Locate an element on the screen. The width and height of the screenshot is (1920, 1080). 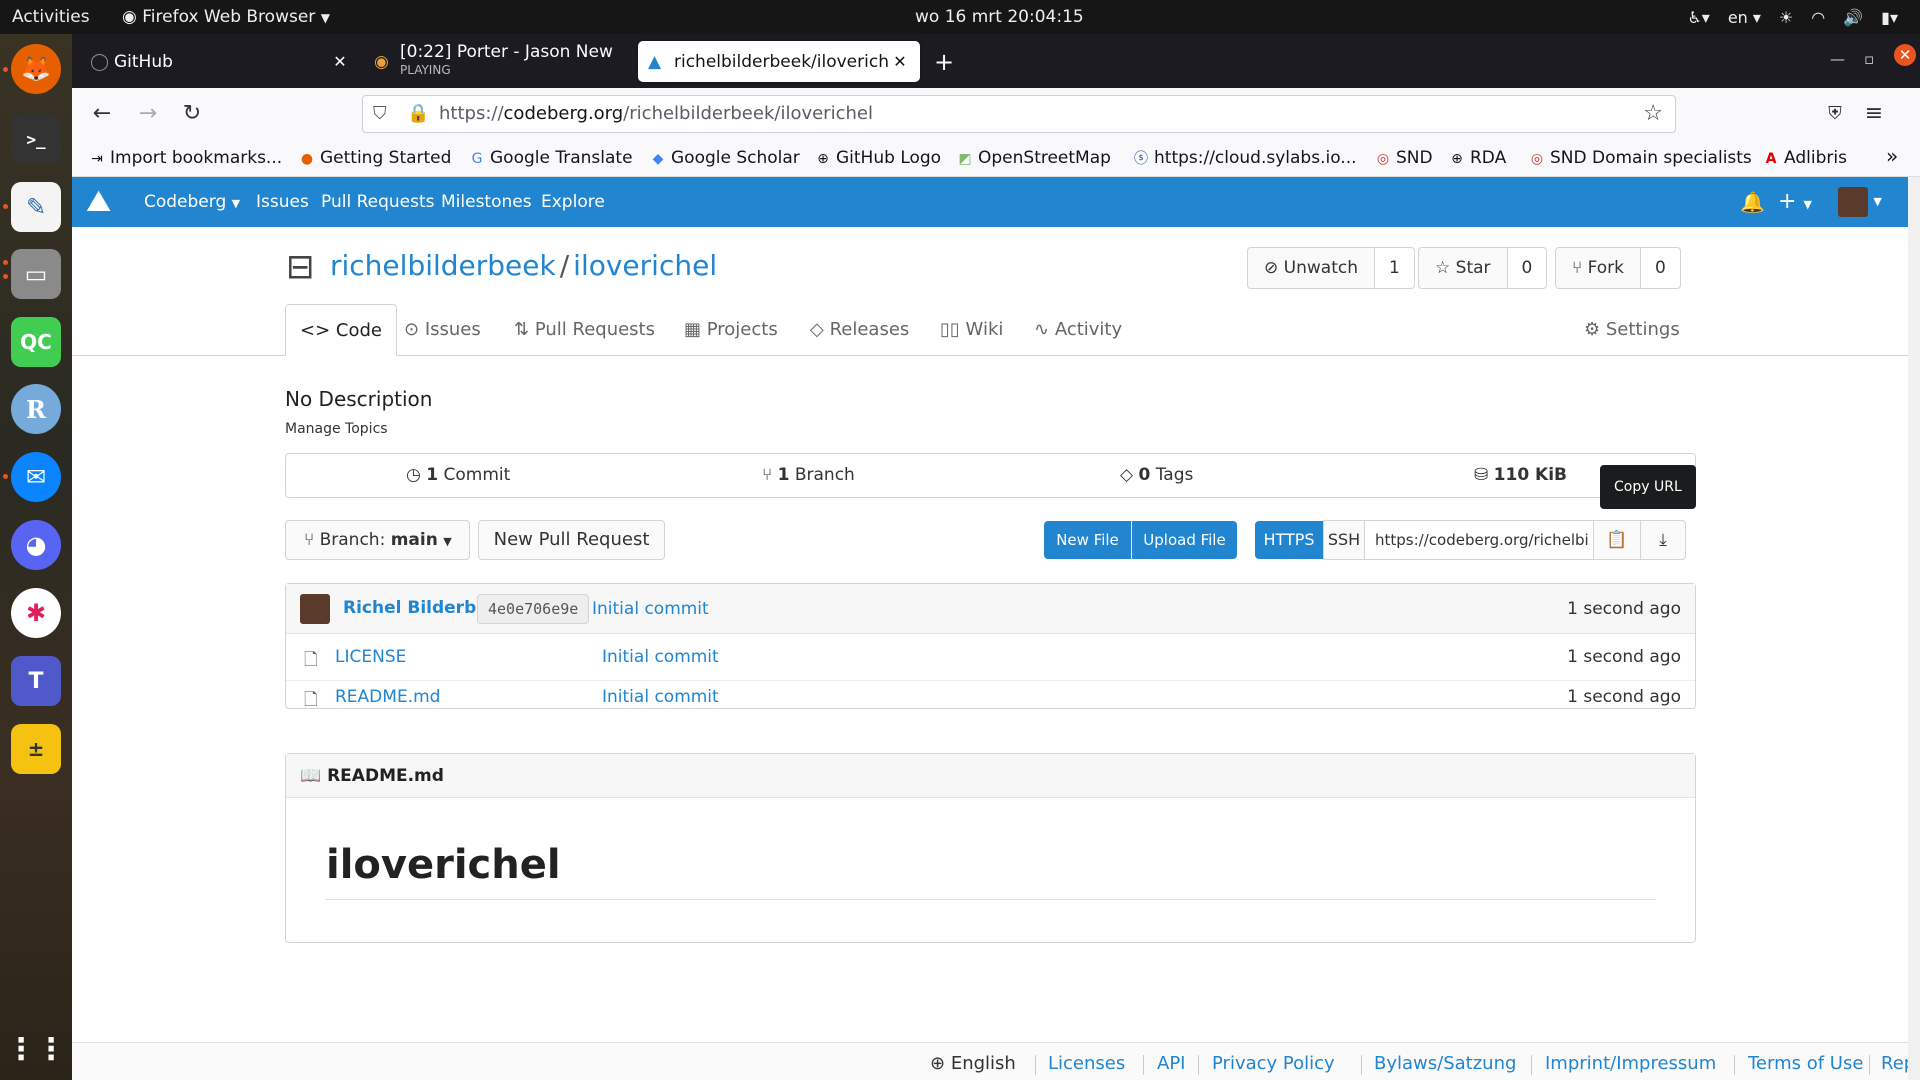
bookmark-item: ◎ SND Domain specialists is located at coordinates (1640, 158).